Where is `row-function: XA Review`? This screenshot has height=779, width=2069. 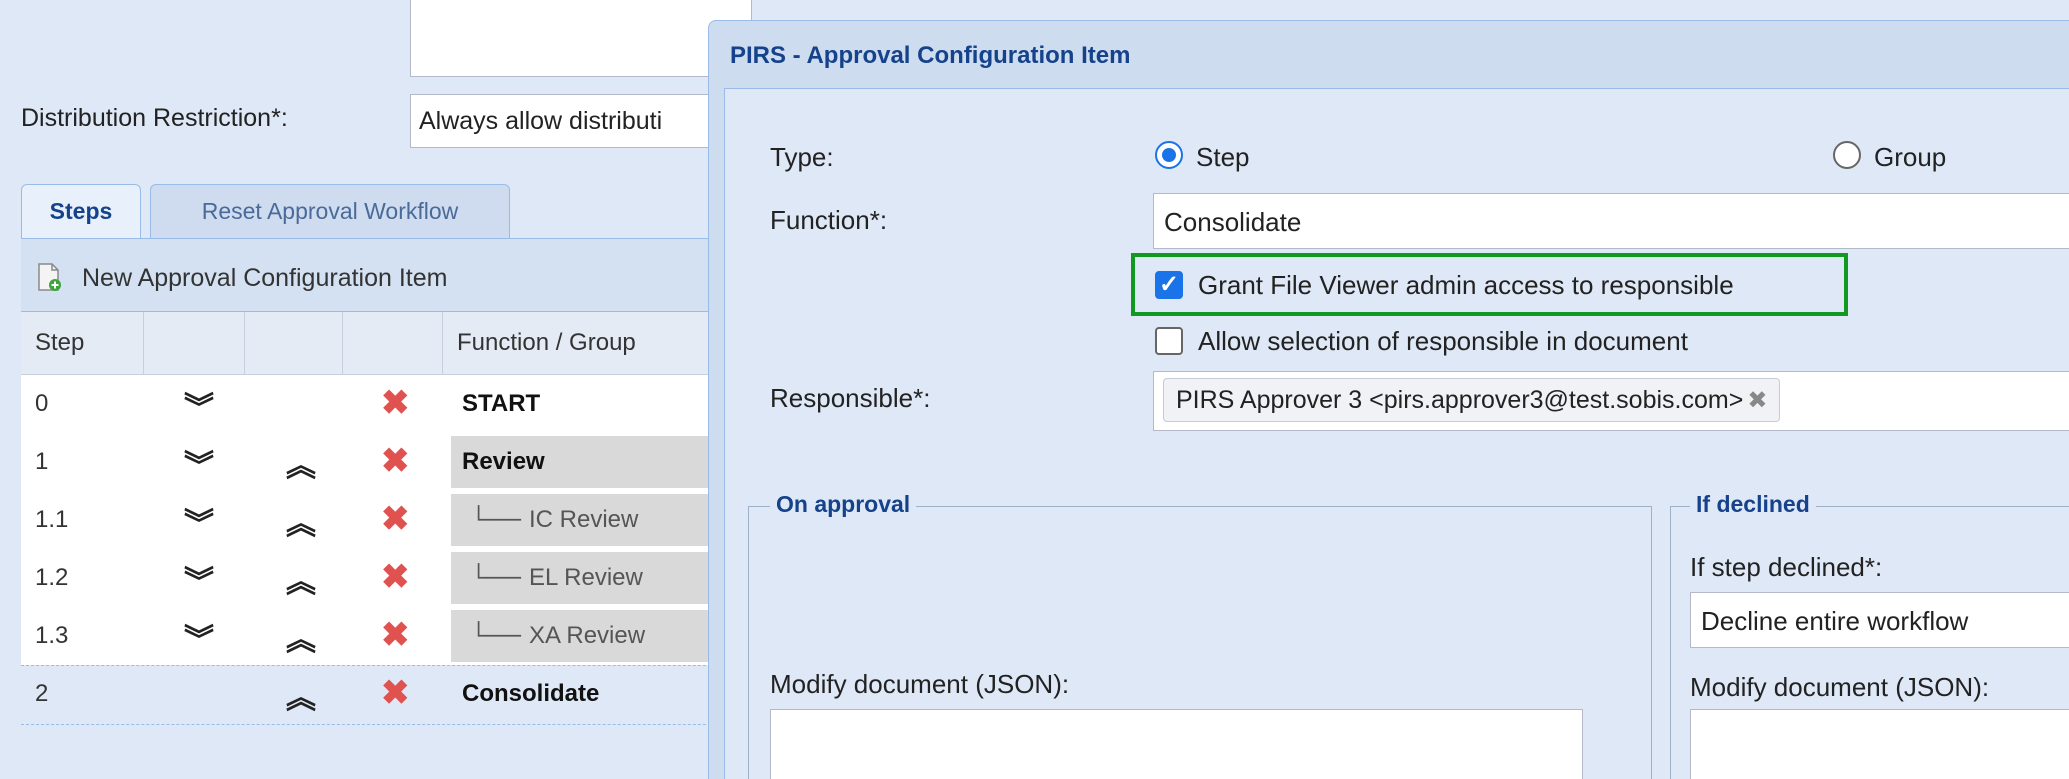 row-function: XA Review is located at coordinates (587, 635).